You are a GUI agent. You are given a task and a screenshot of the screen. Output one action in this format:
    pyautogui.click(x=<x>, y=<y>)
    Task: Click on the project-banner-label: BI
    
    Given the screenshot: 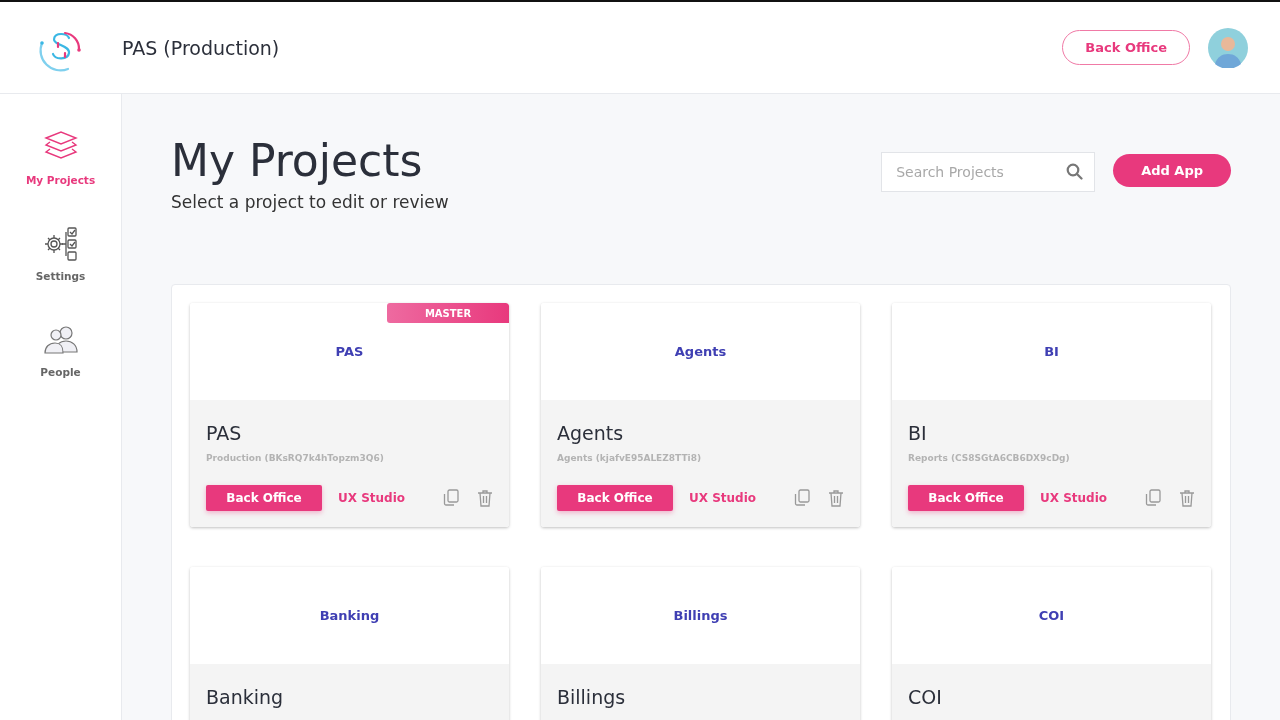 What is the action you would take?
    pyautogui.click(x=1051, y=351)
    